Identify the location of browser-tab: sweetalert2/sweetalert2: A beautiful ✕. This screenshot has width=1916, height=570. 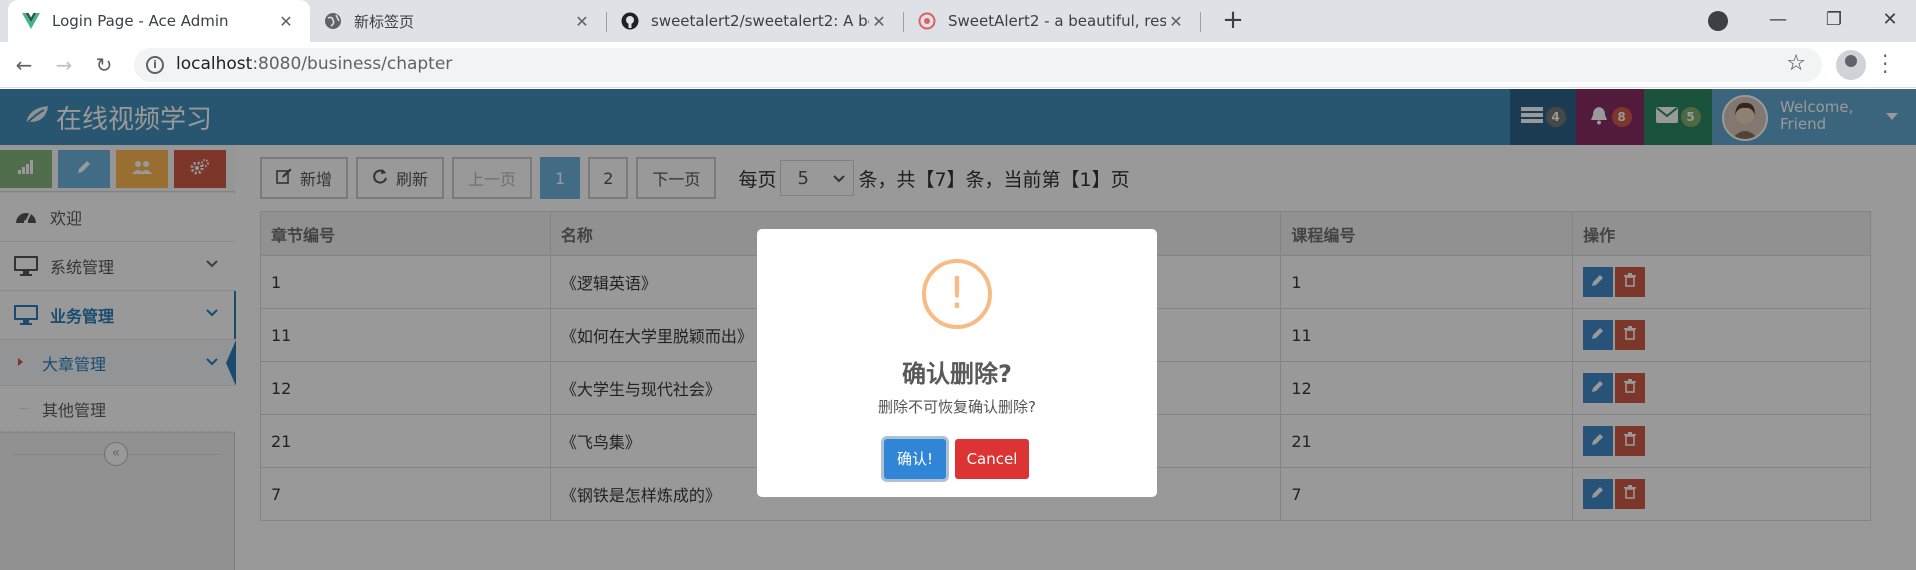
(755, 21).